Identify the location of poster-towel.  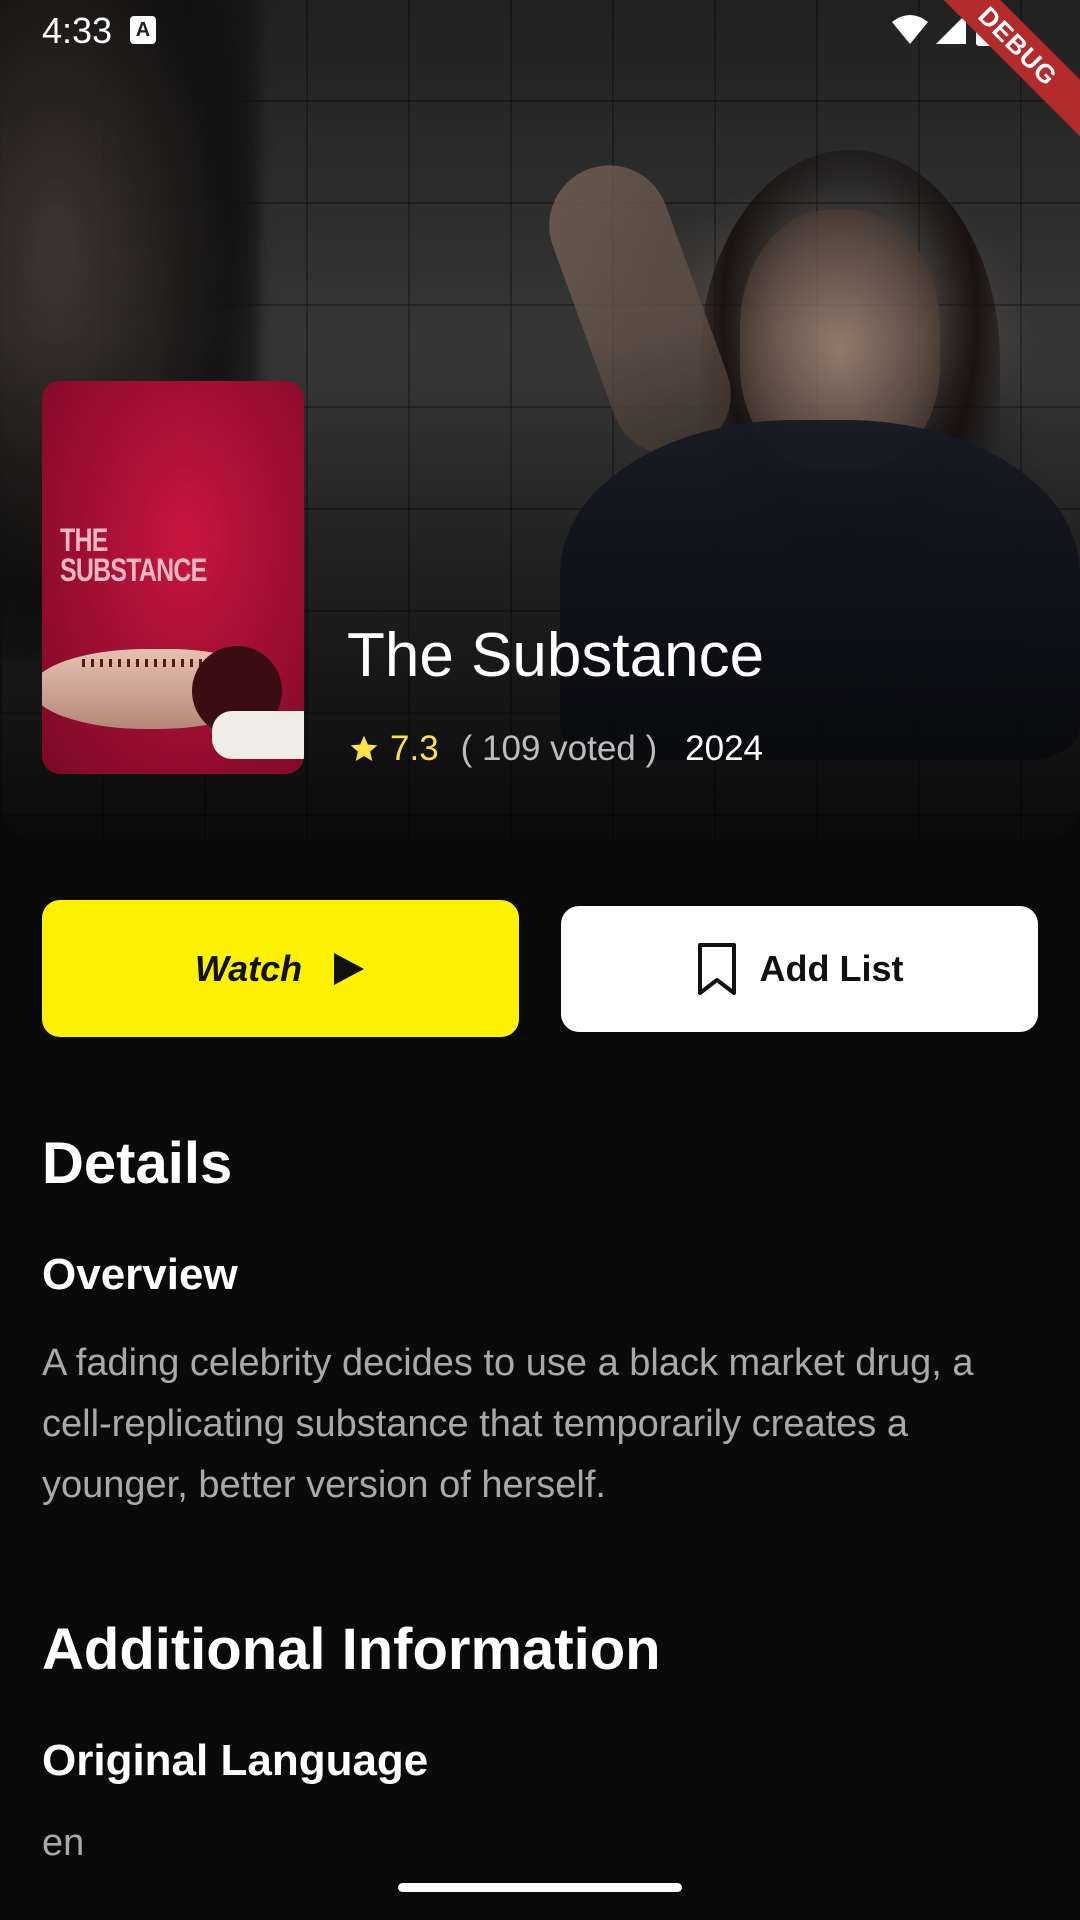
(258, 735).